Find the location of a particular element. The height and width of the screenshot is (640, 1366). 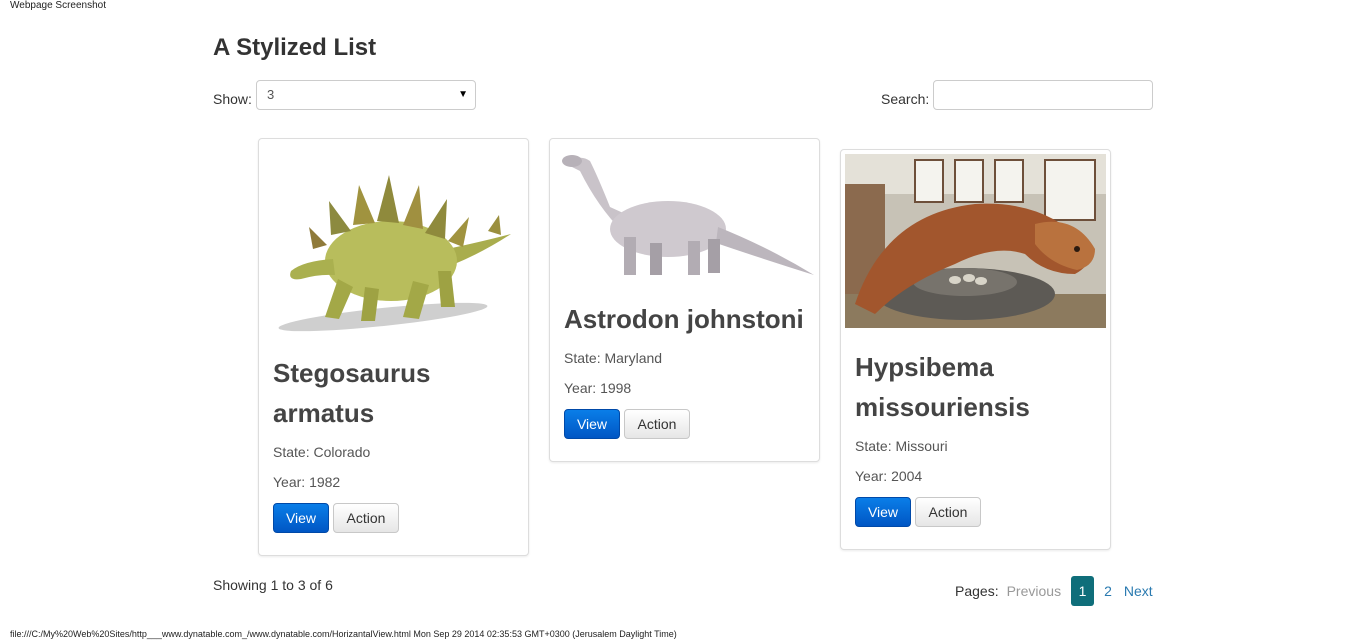

pagination: Pages: Previous 1 2 Next is located at coordinates (1054, 591).